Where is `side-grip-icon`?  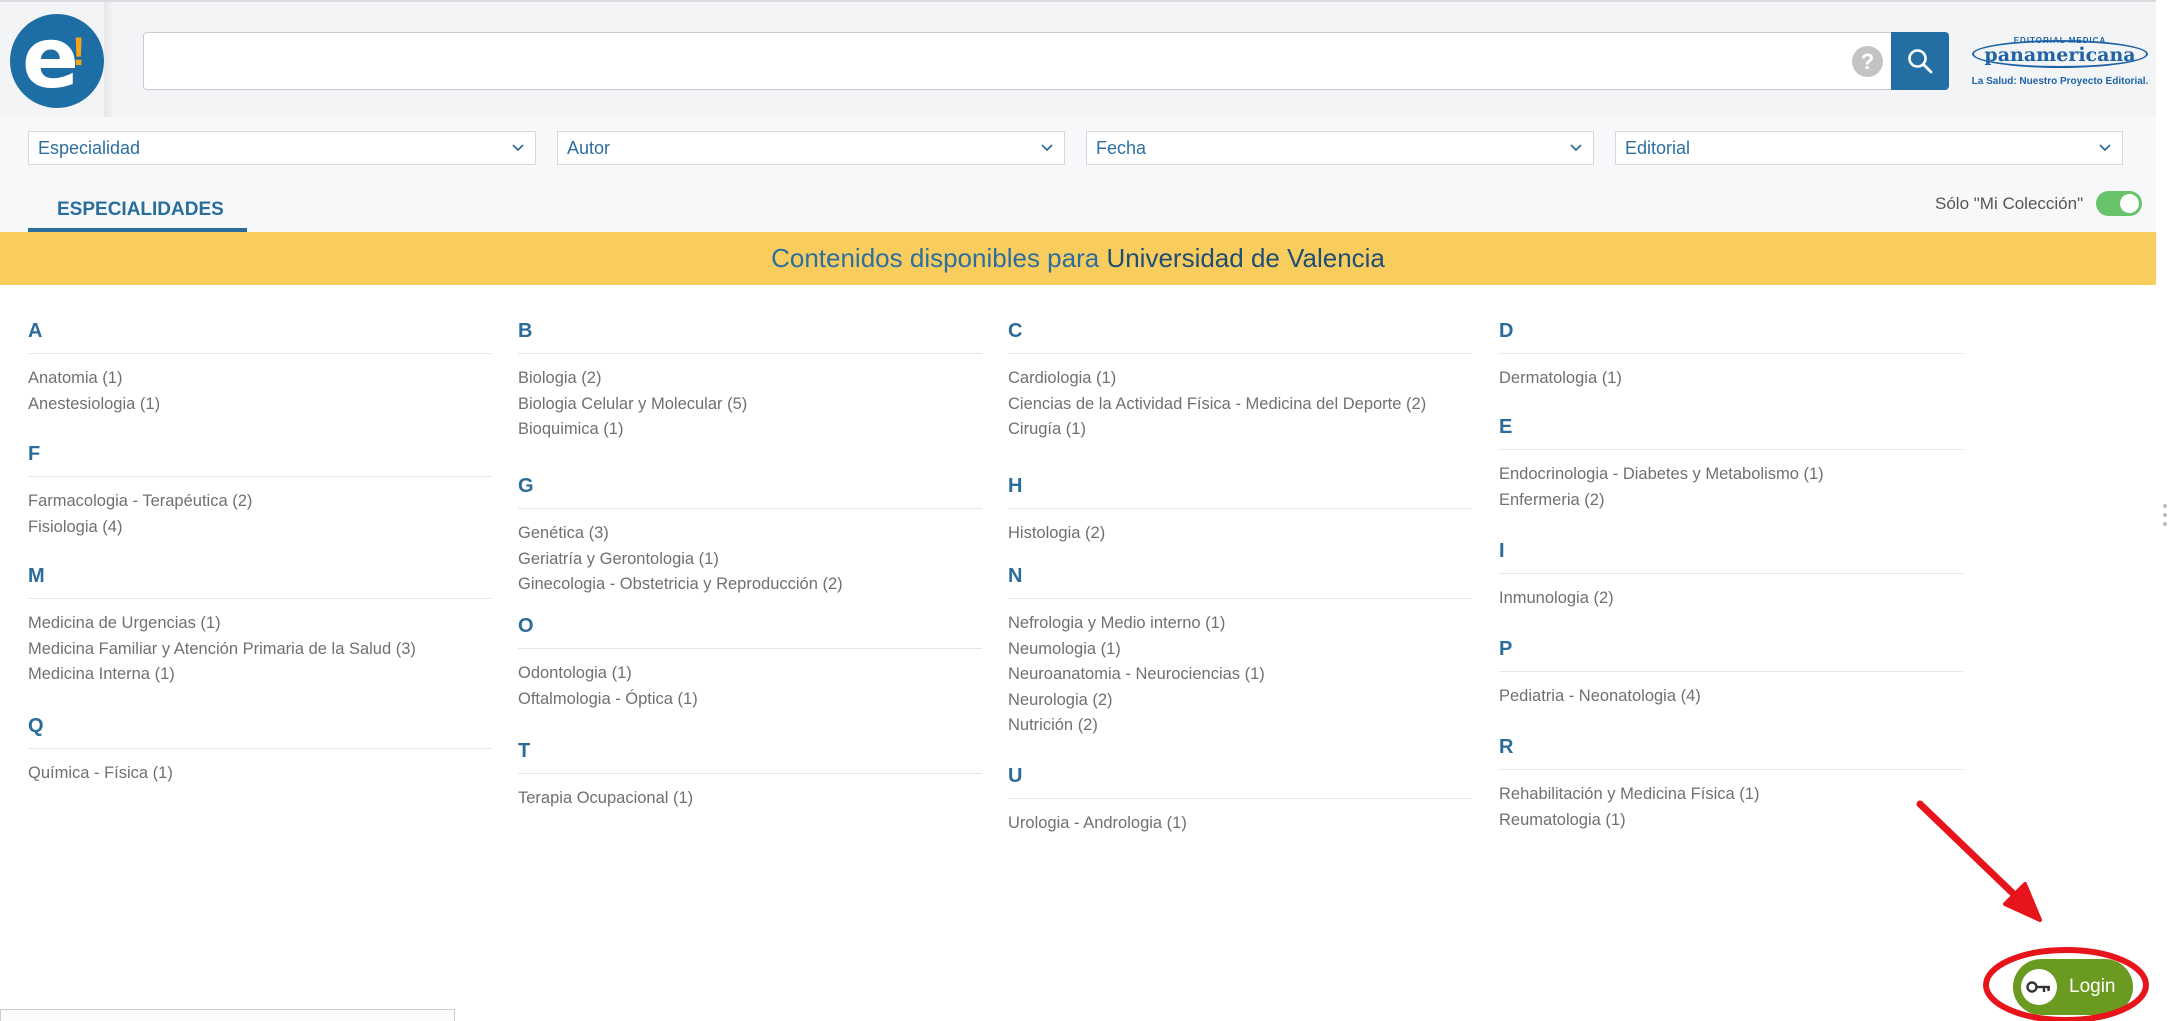
side-grip-icon is located at coordinates (2165, 518).